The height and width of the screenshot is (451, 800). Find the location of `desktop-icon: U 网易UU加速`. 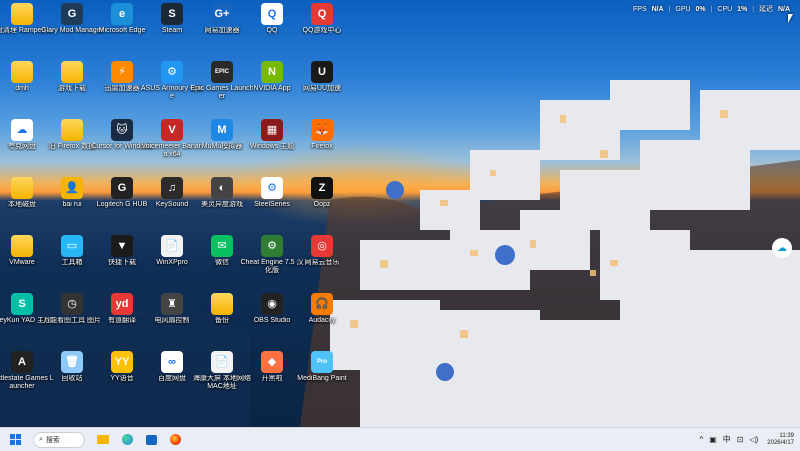

desktop-icon: U 网易UU加速 is located at coordinates (322, 85).